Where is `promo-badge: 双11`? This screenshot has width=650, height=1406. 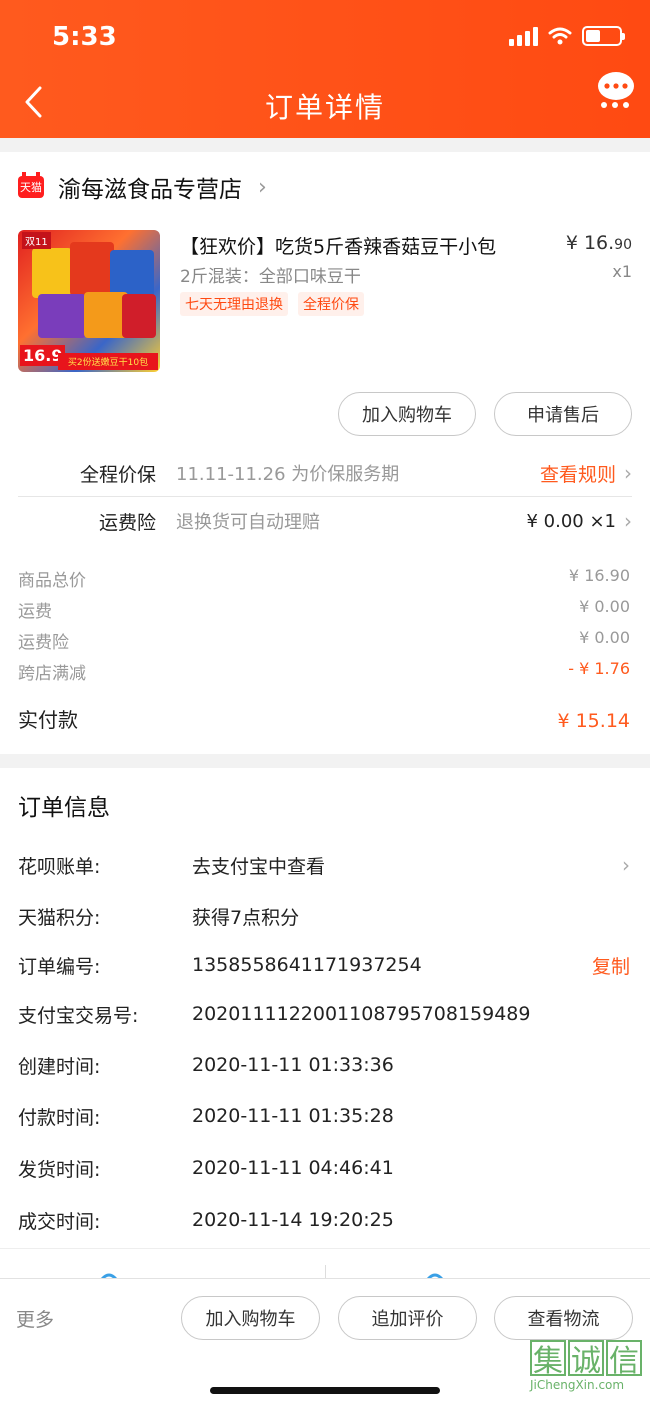 promo-badge: 双11 is located at coordinates (36, 240).